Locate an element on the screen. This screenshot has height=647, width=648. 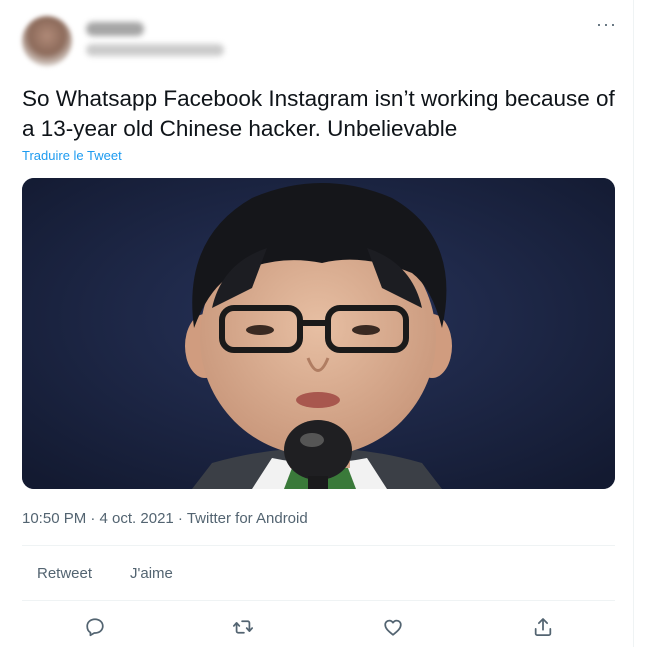
reply-button is located at coordinates (95, 627).